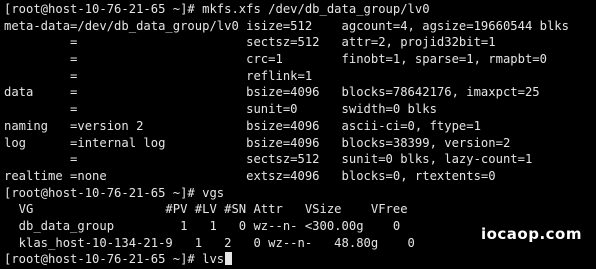 This screenshot has height=269, width=596. I want to click on terminal-prompt-line: [root@host-10-76-21-65 ~]# lvs, so click(300, 259).